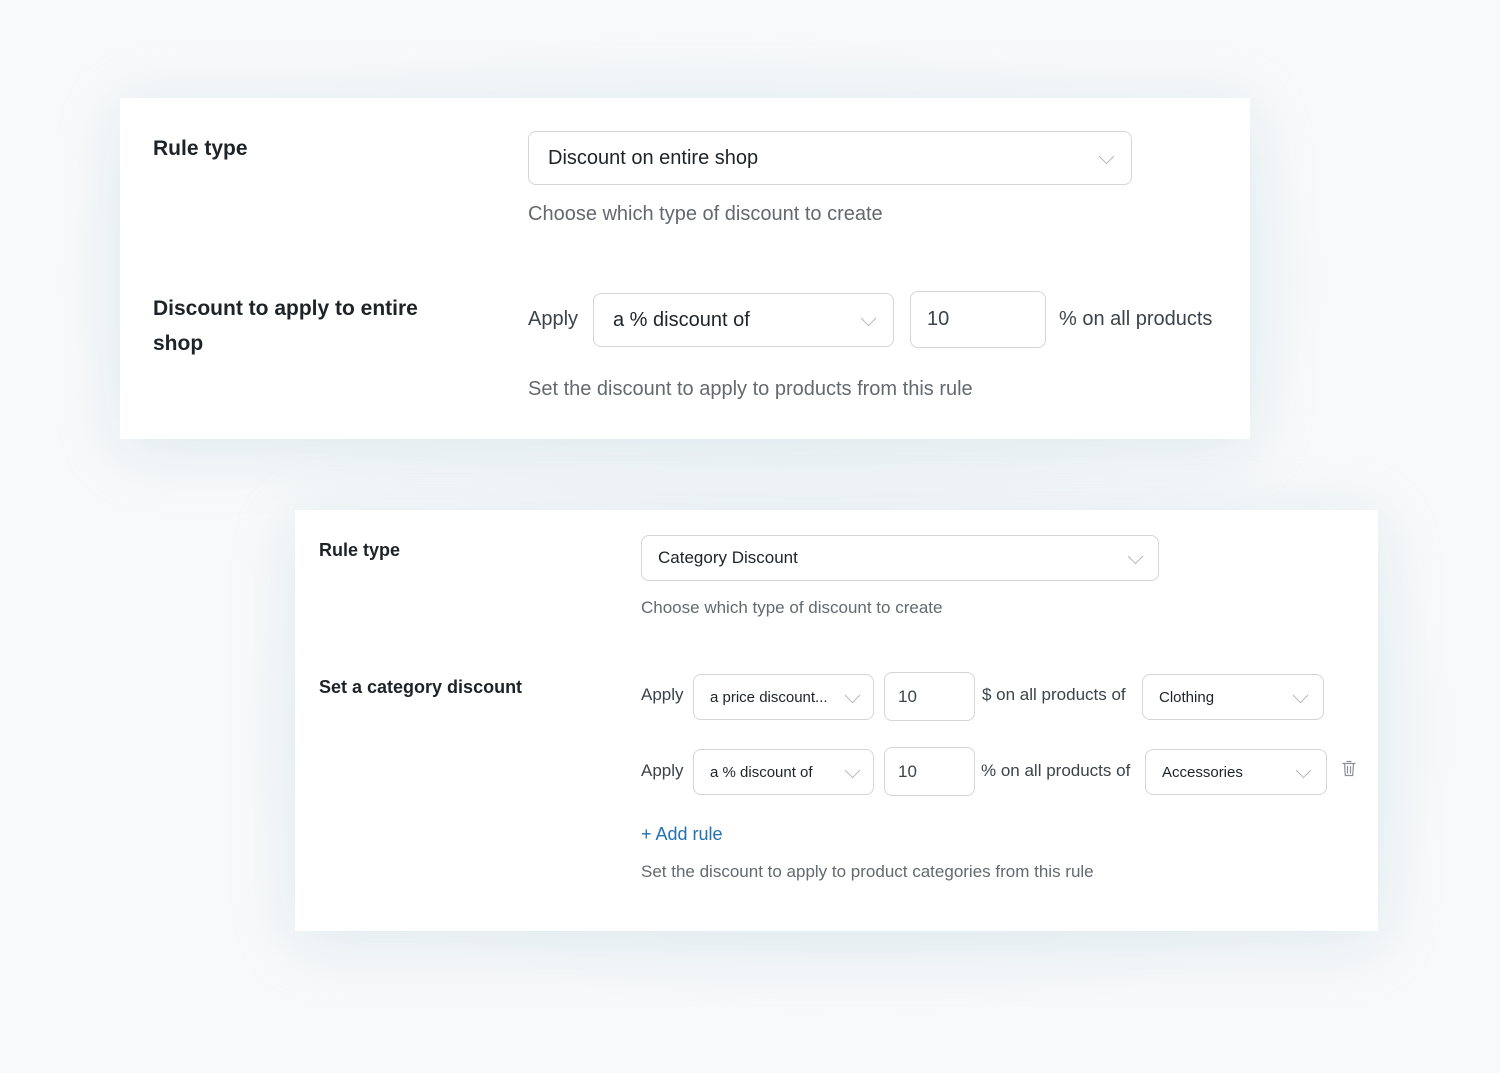 The width and height of the screenshot is (1500, 1073). Describe the element at coordinates (1054, 694) in the screenshot. I see `discount-suffix: $ on all products of` at that location.